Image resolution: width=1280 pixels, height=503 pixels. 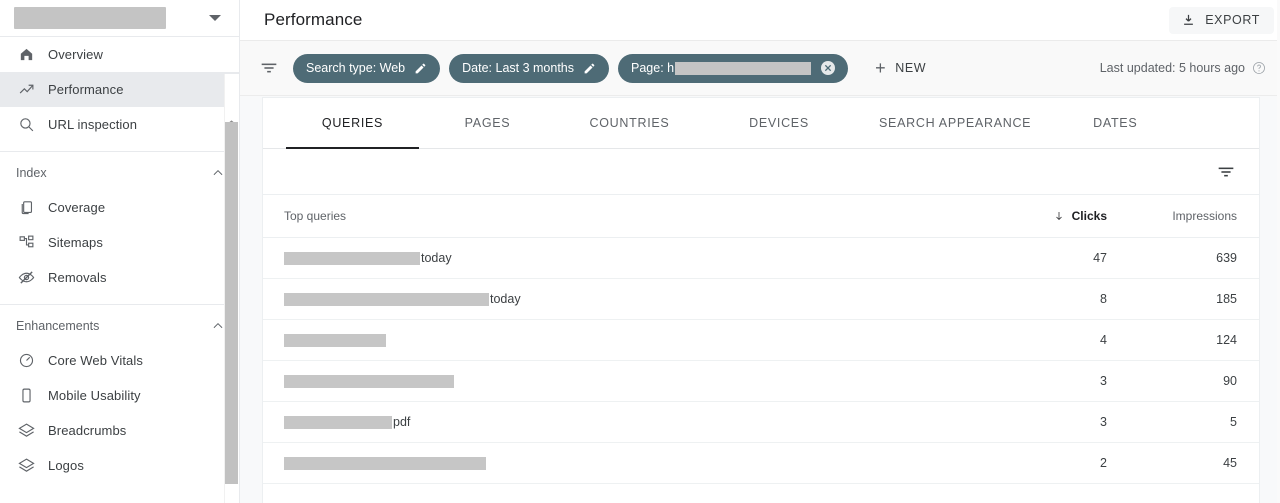 I want to click on scrollbar-up-arrow-icon, so click(x=231, y=120).